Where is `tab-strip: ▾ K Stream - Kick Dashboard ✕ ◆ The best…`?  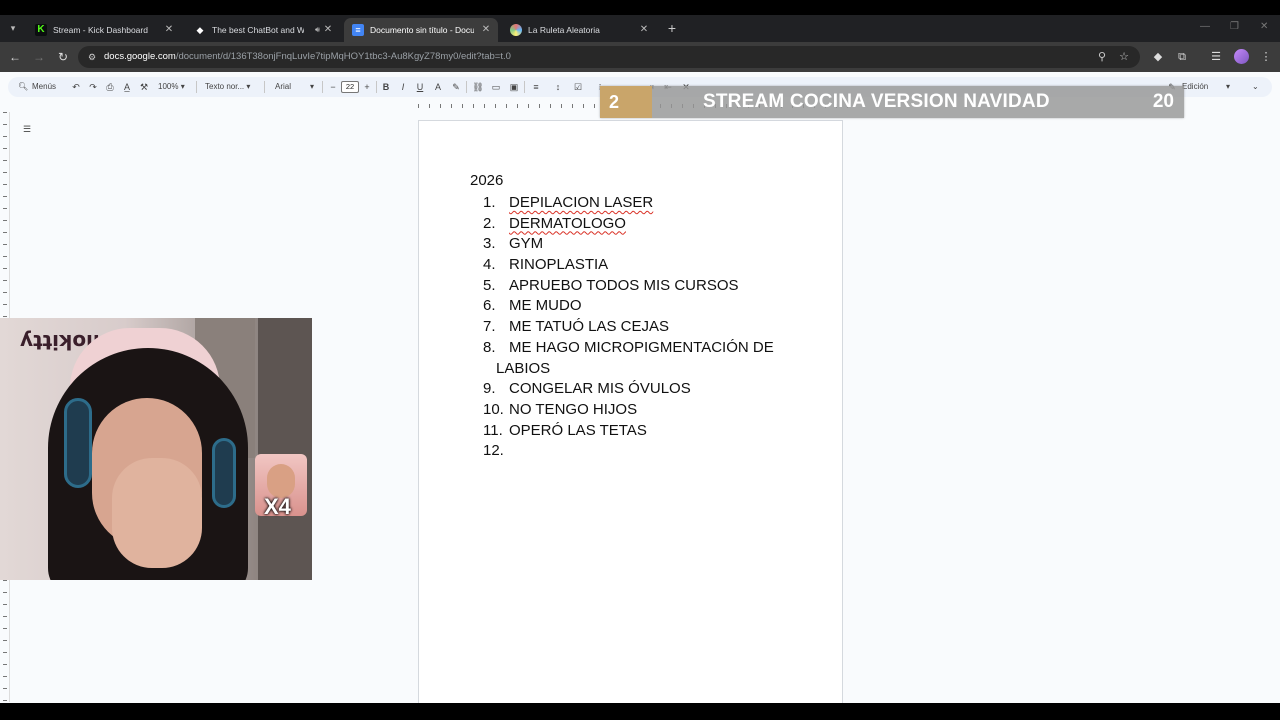 tab-strip: ▾ K Stream - Kick Dashboard ✕ ◆ The best… is located at coordinates (640, 28).